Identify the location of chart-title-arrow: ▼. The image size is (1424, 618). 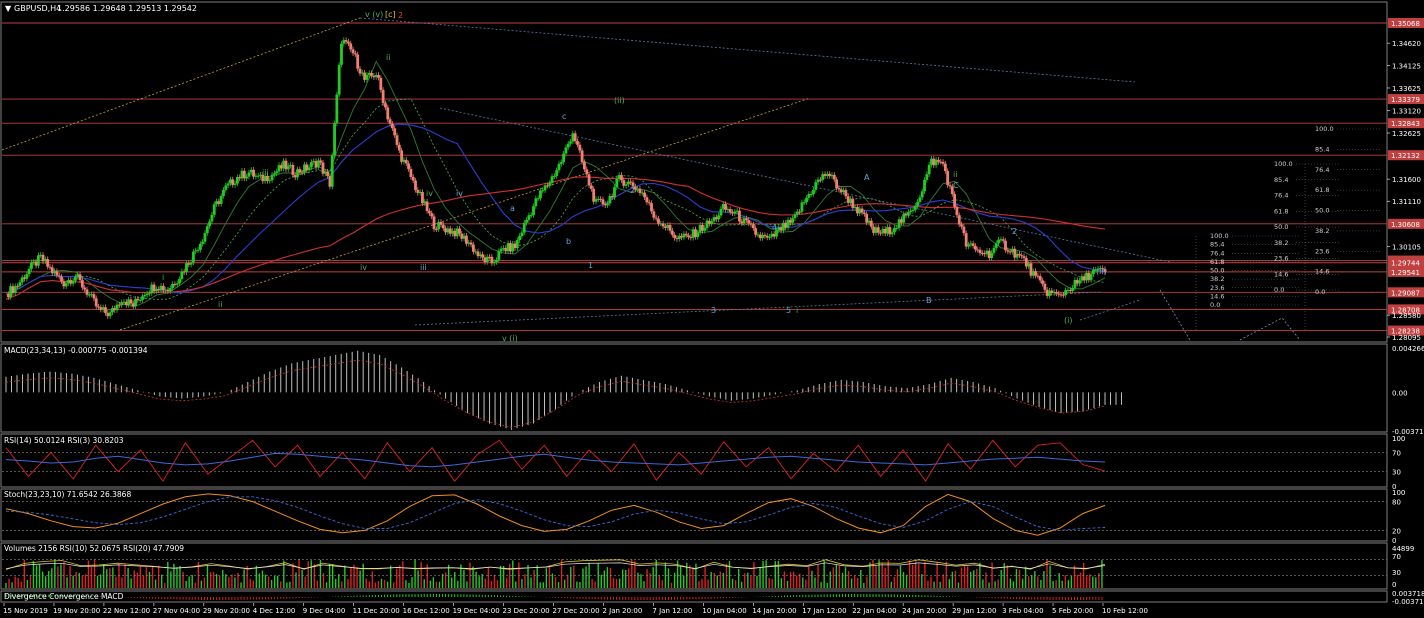
(8, 8).